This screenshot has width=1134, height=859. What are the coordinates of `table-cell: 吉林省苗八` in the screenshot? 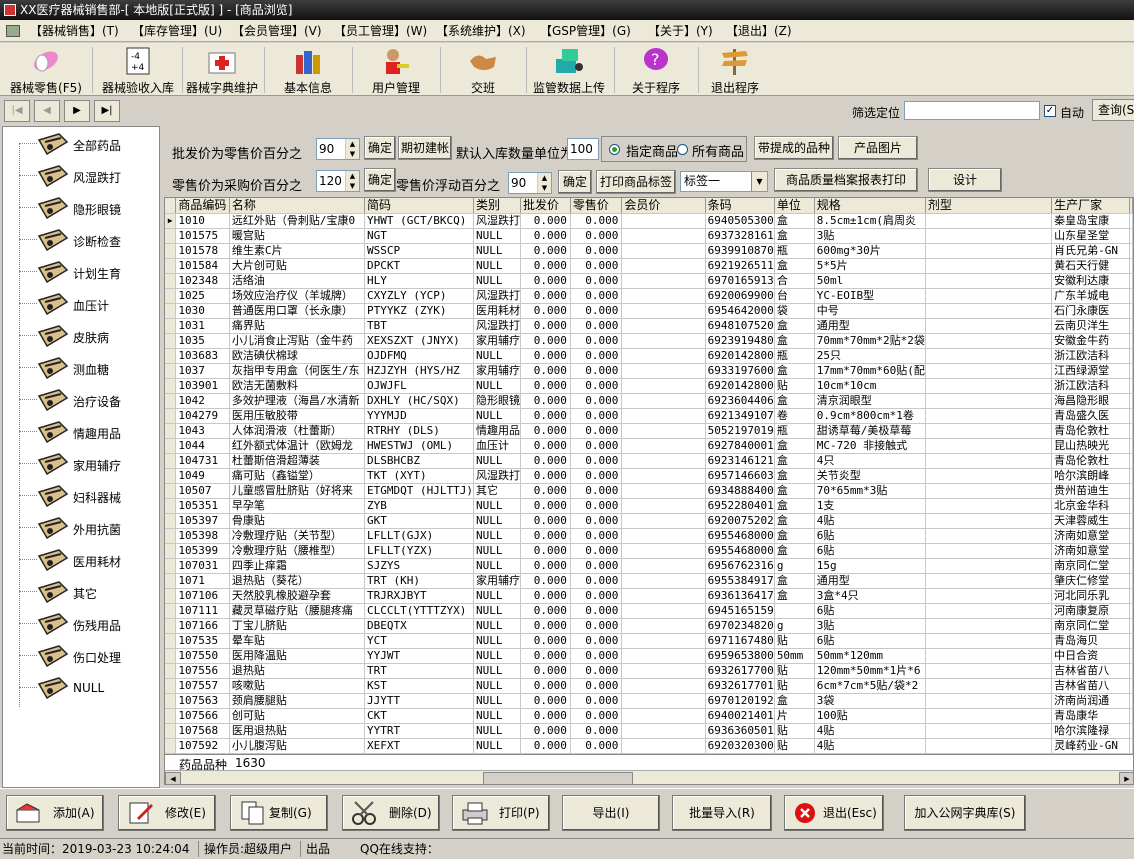 It's located at (1090, 686).